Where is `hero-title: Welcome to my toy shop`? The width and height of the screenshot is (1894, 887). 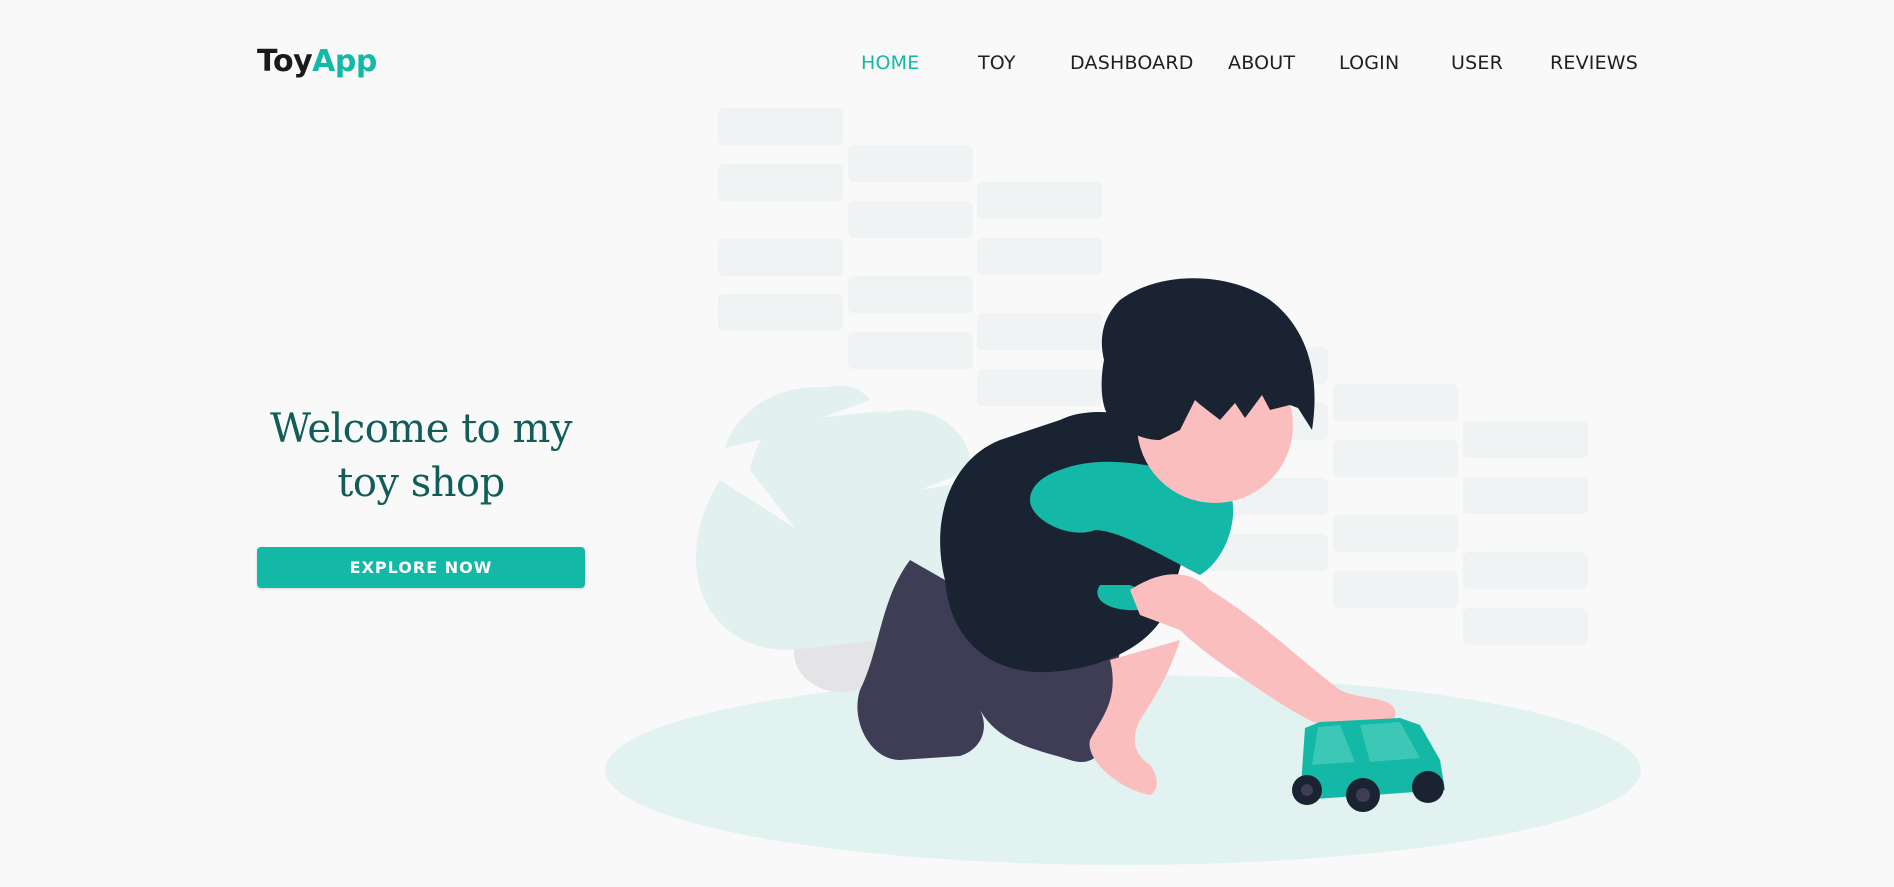
hero-title: Welcome to my toy shop is located at coordinates (421, 456).